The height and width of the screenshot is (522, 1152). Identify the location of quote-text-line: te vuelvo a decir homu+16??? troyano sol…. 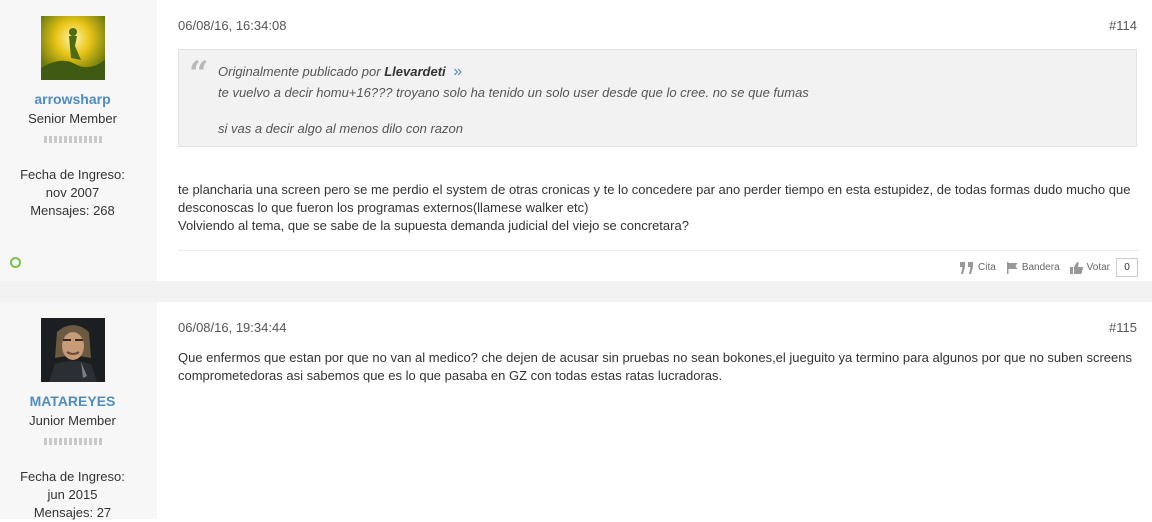
(513, 92).